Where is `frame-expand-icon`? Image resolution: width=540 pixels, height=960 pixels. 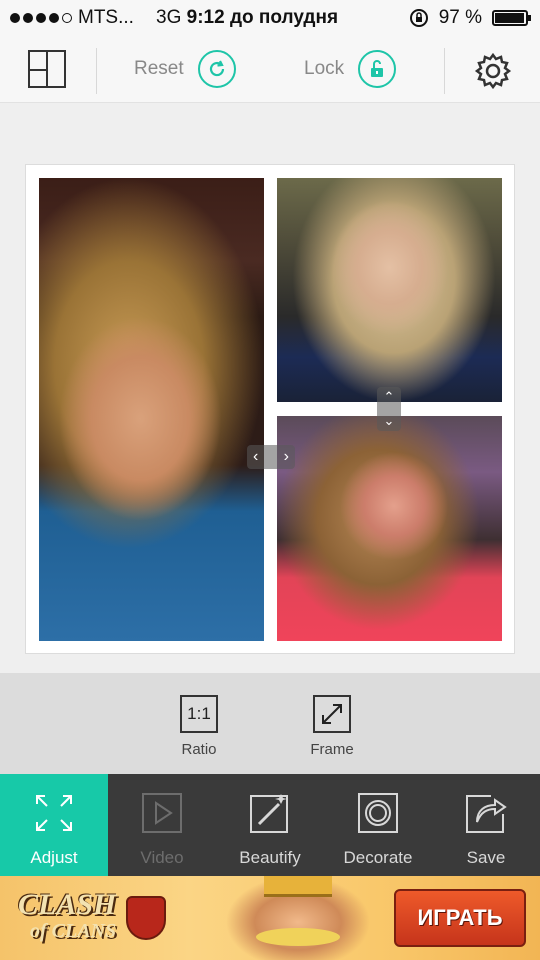
frame-expand-icon is located at coordinates (332, 714).